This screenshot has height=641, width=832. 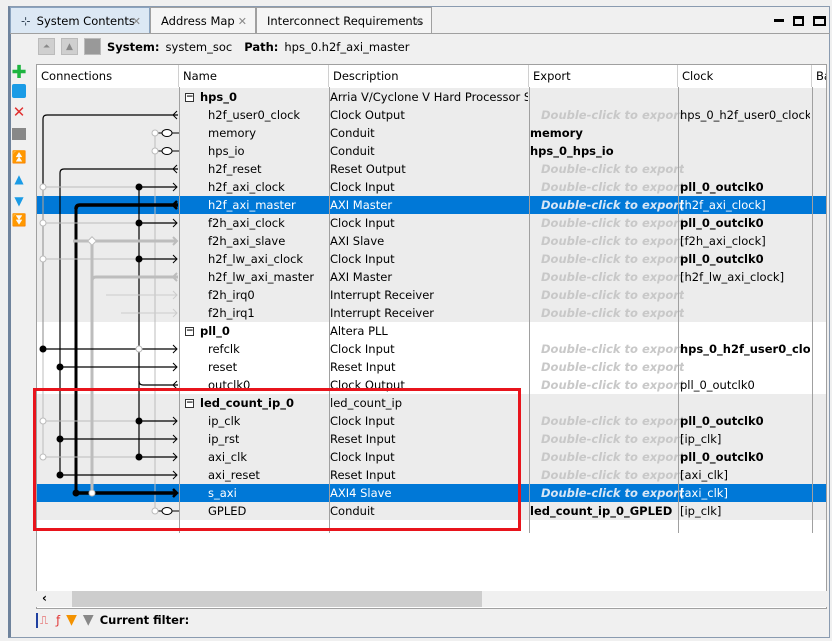 I want to click on edit-icon, so click(x=19, y=134).